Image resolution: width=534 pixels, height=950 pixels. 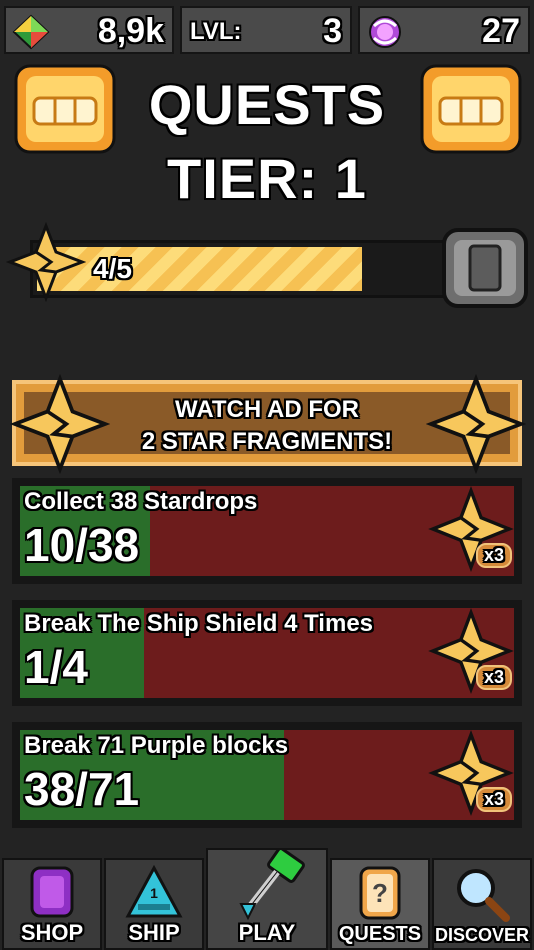 What do you see at coordinates (267, 932) in the screenshot?
I see `nav-play-label: PLAY` at bounding box center [267, 932].